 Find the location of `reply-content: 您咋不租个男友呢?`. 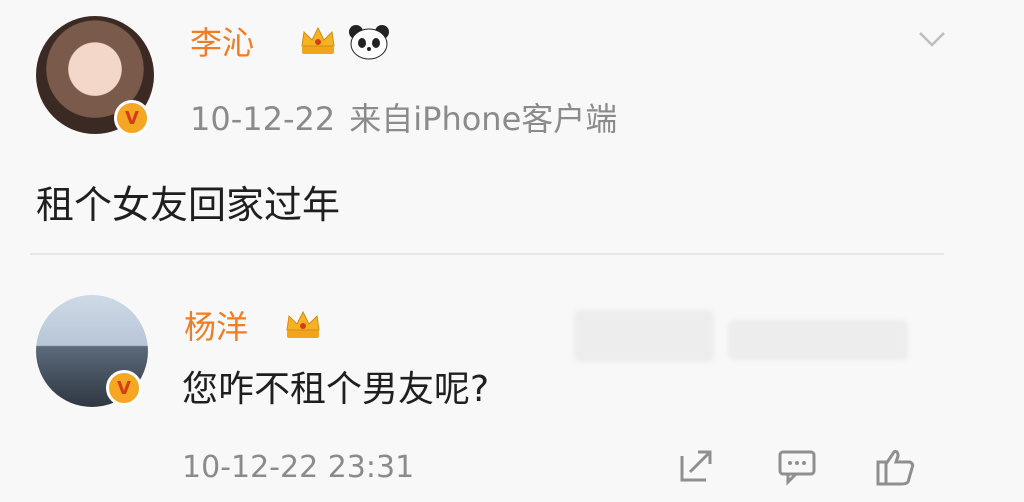

reply-content: 您咋不租个男友呢? is located at coordinates (336, 389).